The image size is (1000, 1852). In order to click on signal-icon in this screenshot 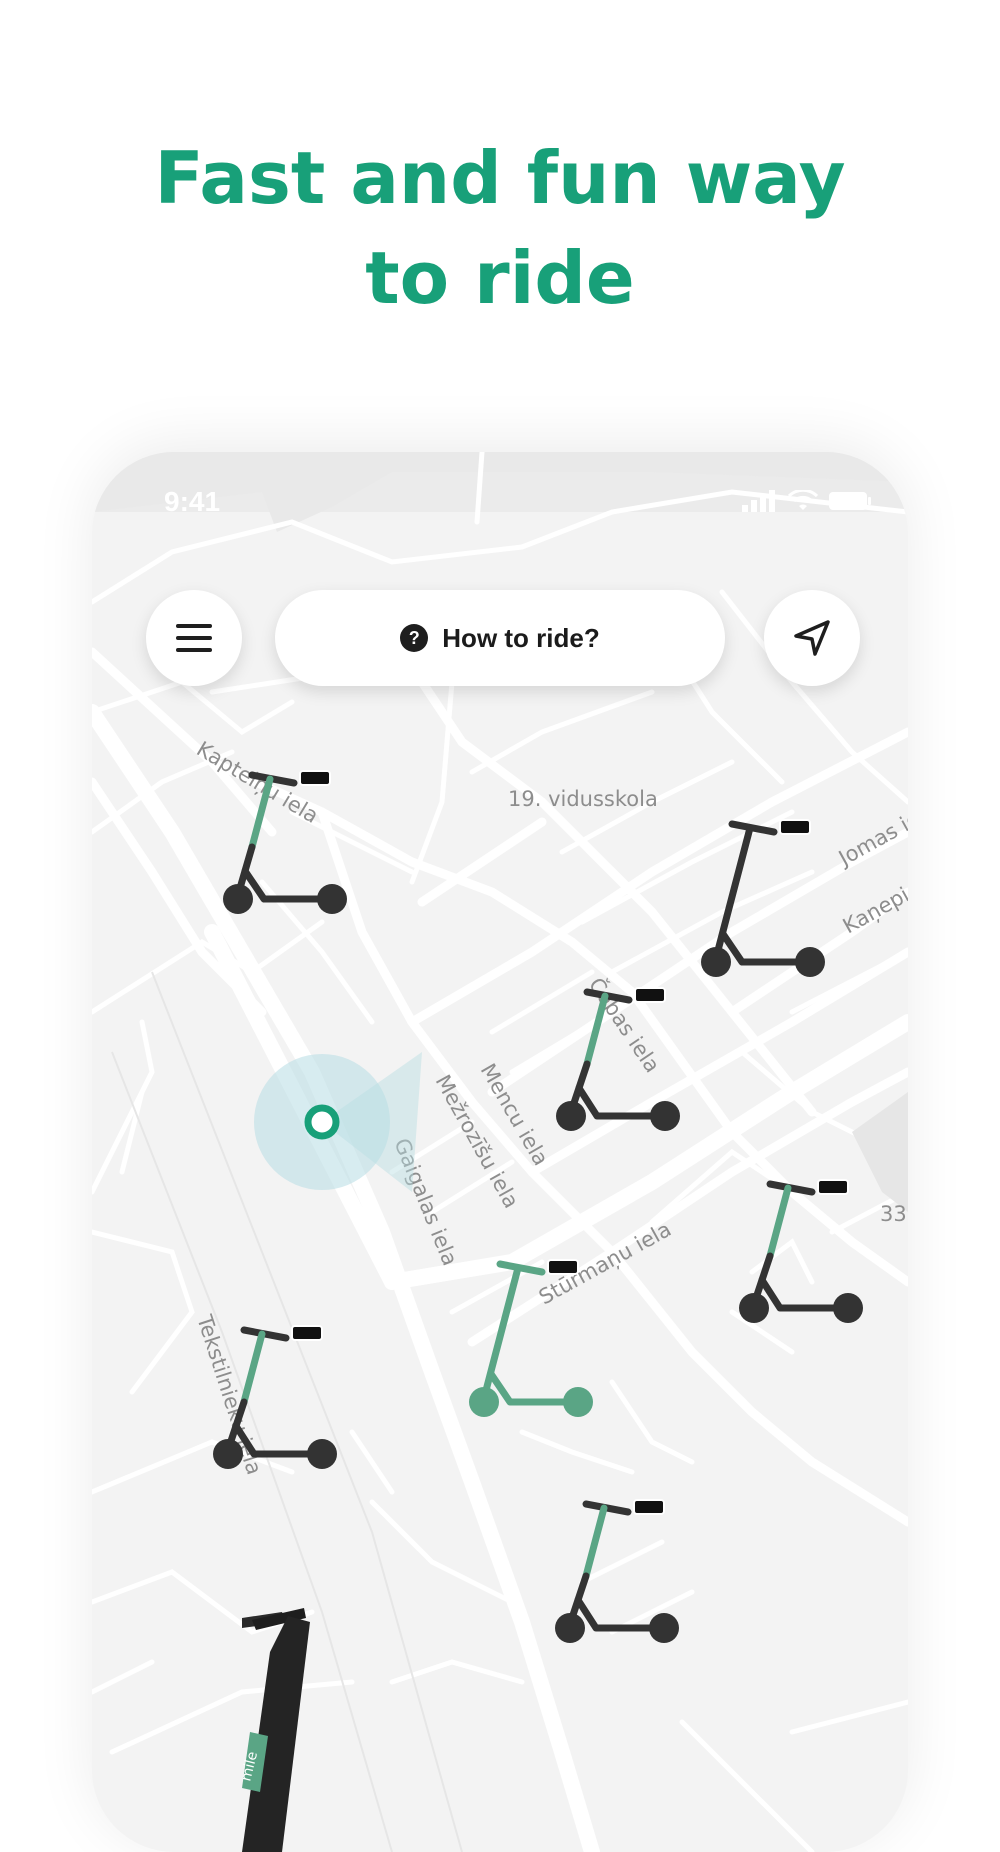, I will do `click(758, 501)`.